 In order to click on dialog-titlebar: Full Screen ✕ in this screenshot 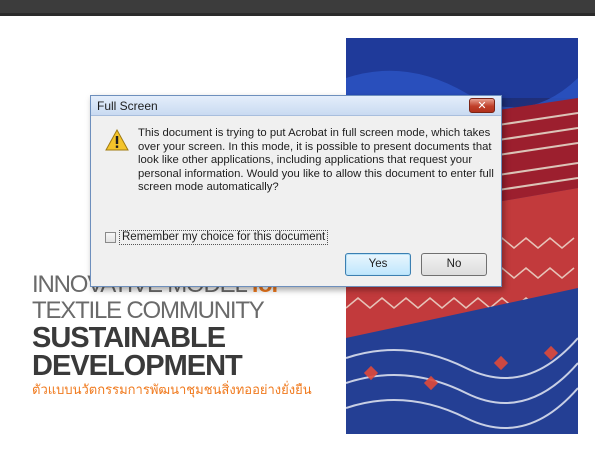, I will do `click(296, 106)`.